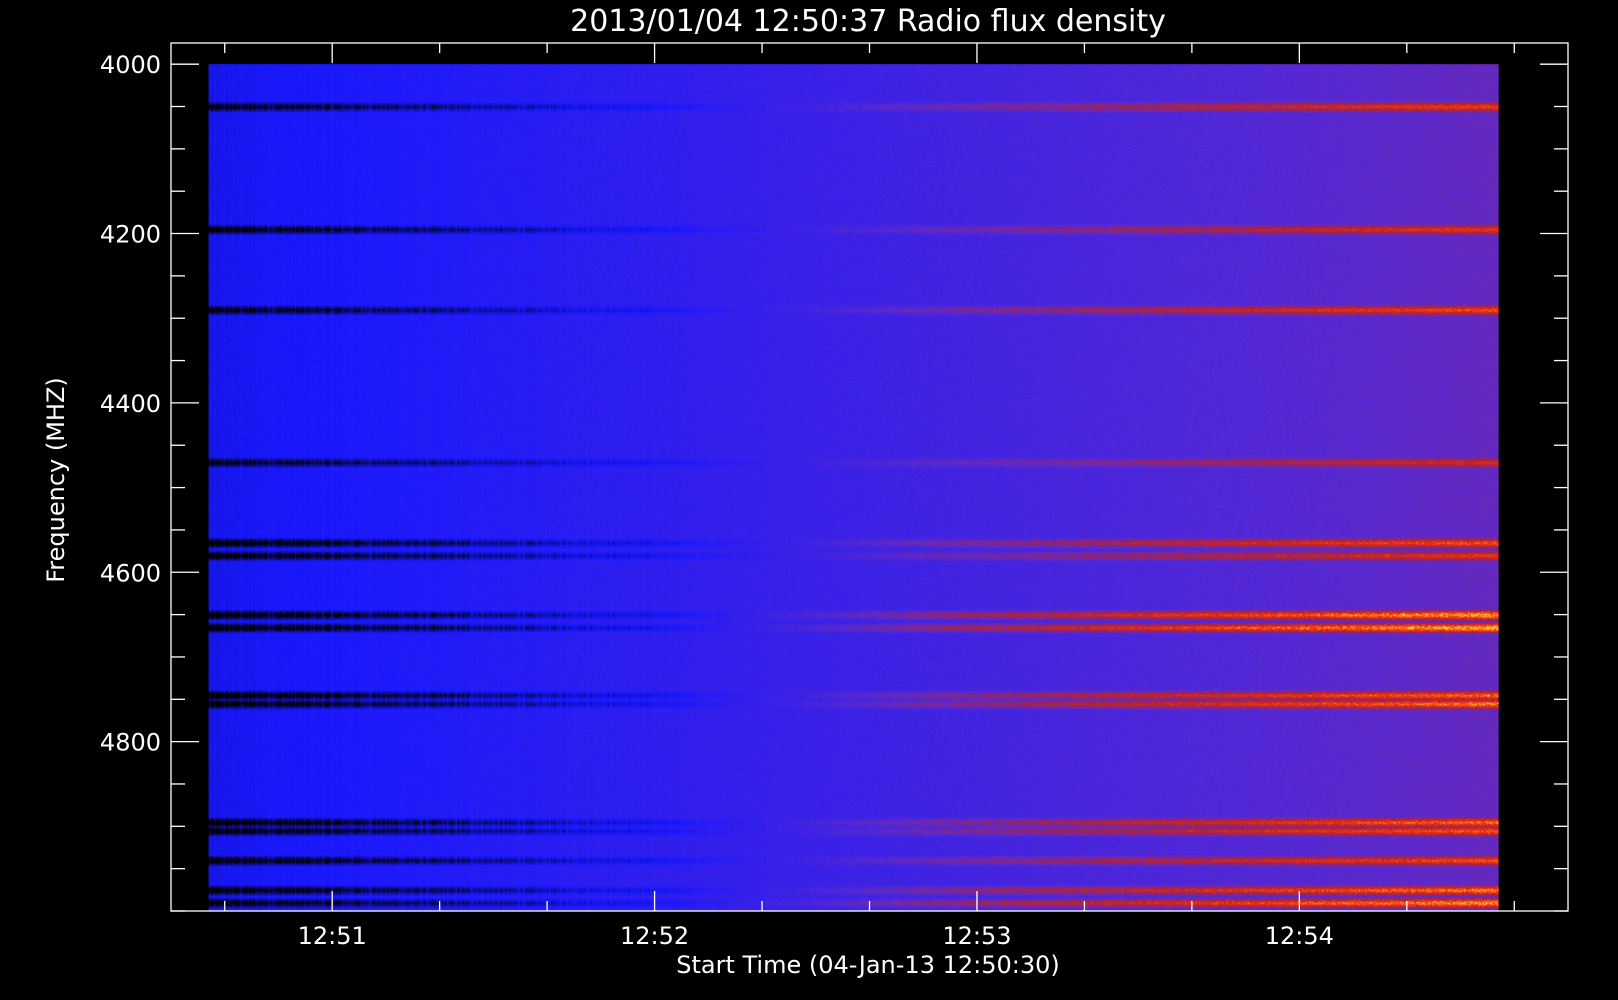 This screenshot has height=1000, width=1618. Describe the element at coordinates (1299, 936) in the screenshot. I see `x-tick-label: 12:54` at that location.